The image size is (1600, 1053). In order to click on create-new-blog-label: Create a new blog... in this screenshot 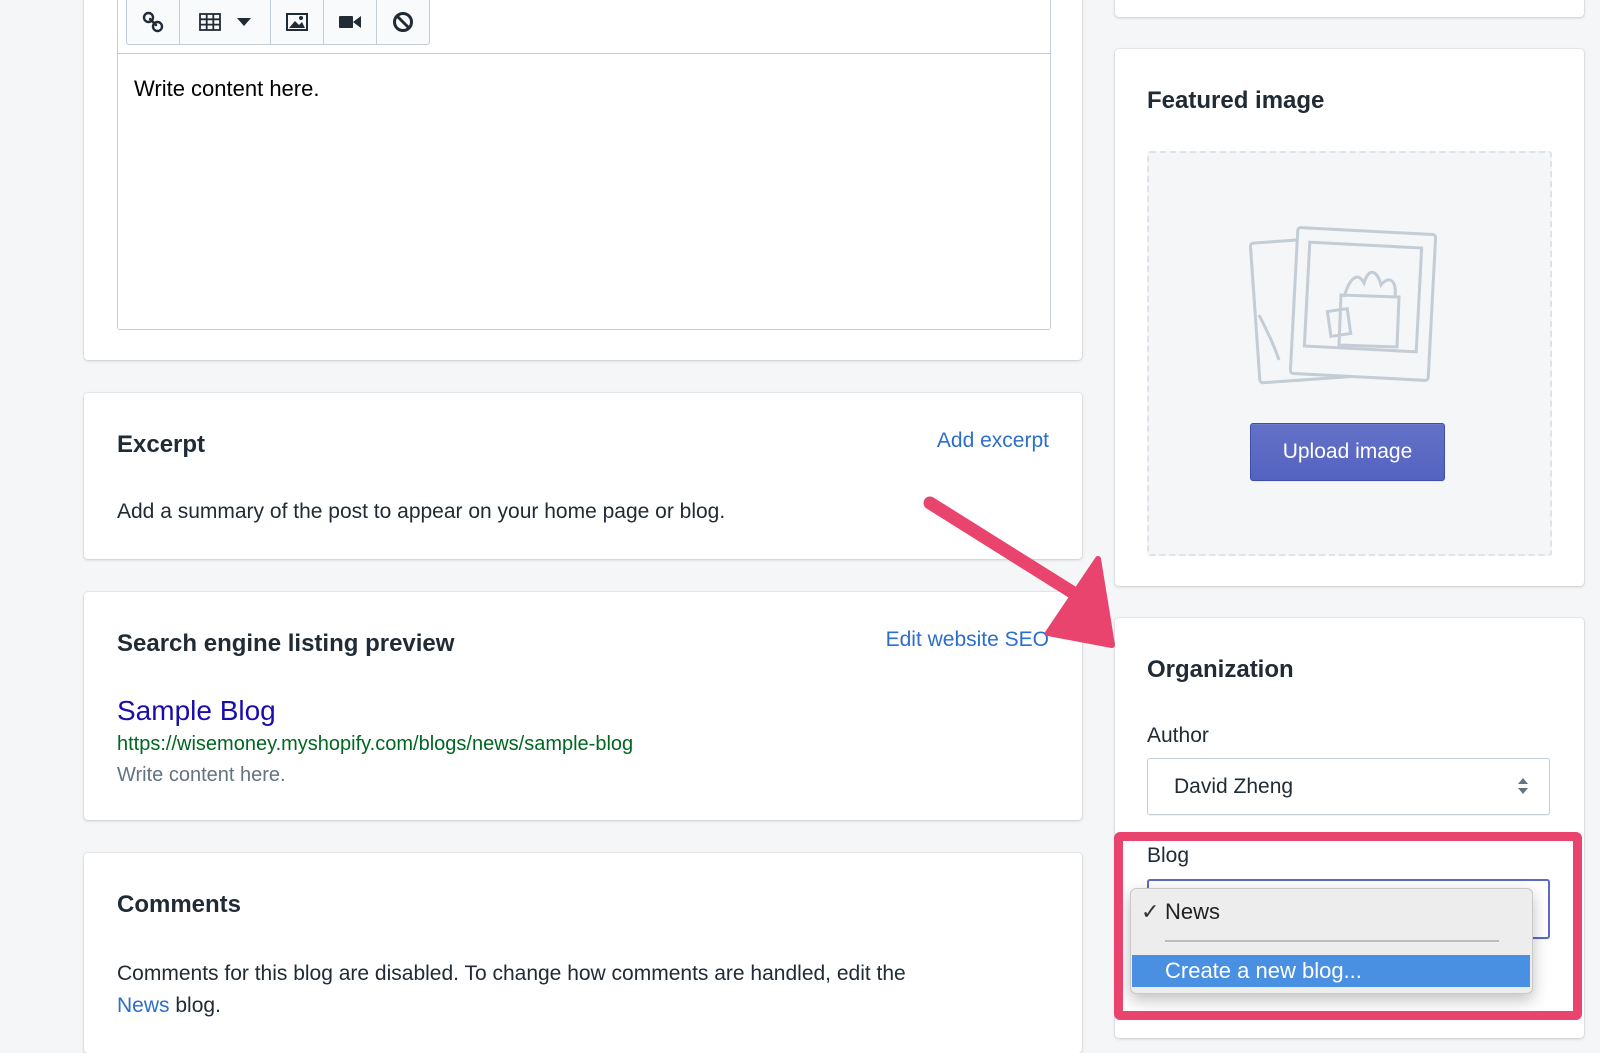, I will do `click(1263, 970)`.